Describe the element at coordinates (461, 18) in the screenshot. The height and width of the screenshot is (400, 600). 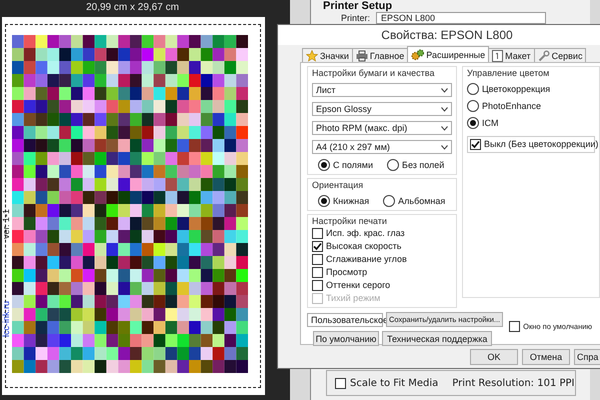
I see `printer-dropdown: EPSON L800` at that location.